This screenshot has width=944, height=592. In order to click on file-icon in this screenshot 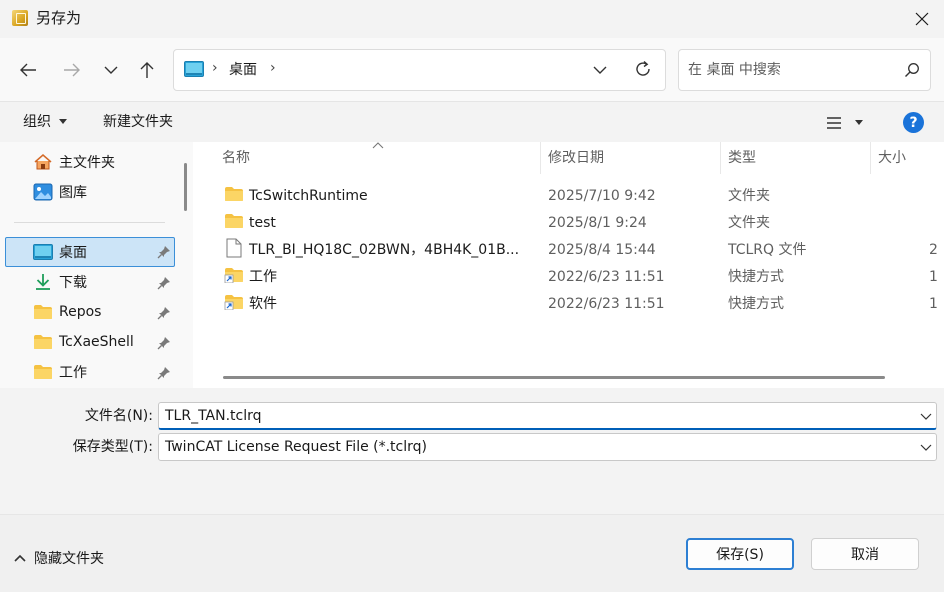, I will do `click(234, 248)`.